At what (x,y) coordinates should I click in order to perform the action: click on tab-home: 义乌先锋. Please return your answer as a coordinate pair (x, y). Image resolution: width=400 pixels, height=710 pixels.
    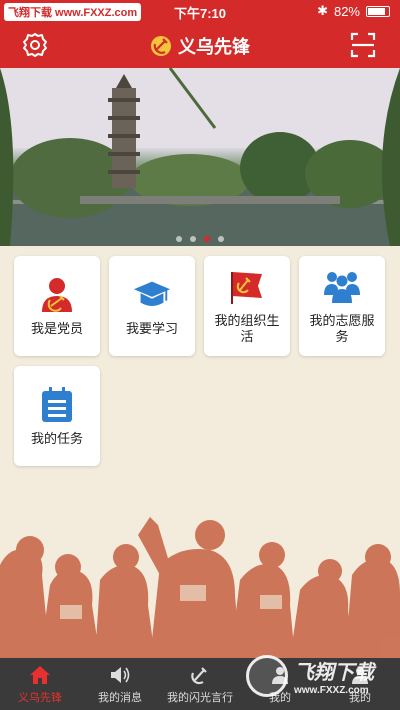
    Looking at the image, I should click on (40, 684).